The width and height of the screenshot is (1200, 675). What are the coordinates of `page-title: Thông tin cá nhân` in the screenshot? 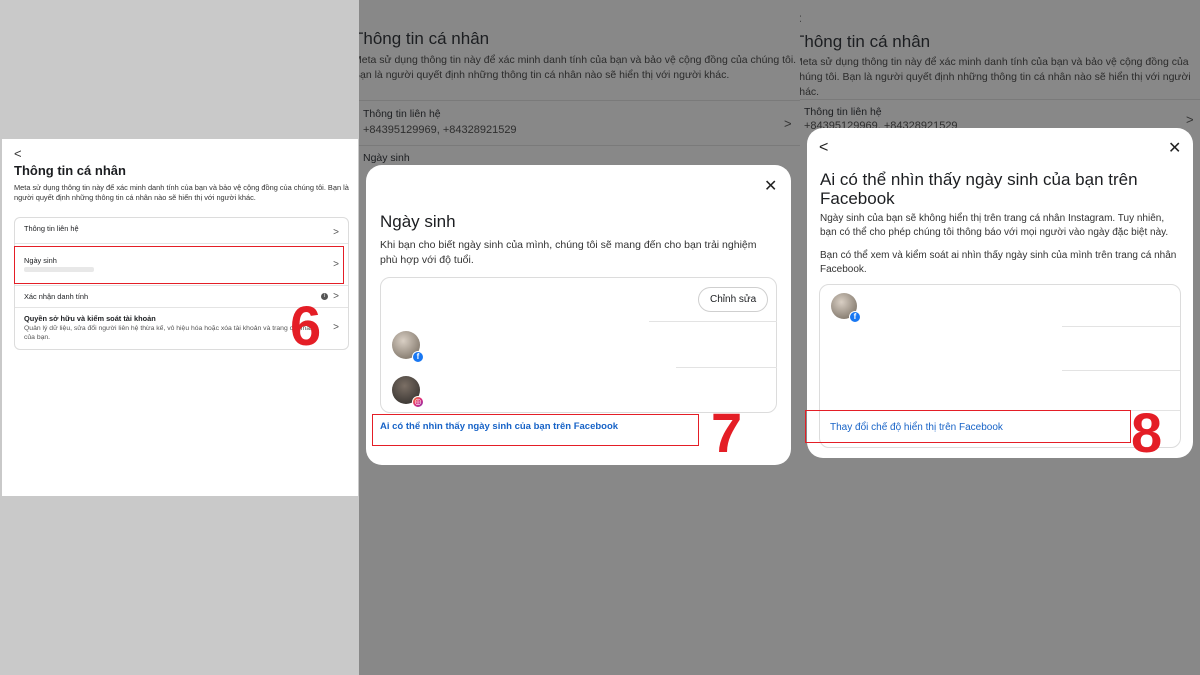 It's located at (70, 170).